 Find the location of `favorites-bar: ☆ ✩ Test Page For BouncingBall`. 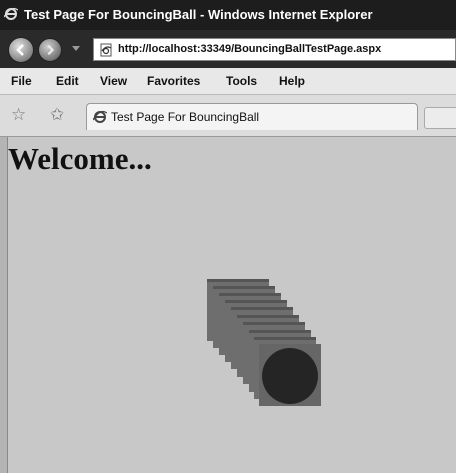

favorites-bar: ☆ ✩ Test Page For BouncingBall is located at coordinates (228, 116).